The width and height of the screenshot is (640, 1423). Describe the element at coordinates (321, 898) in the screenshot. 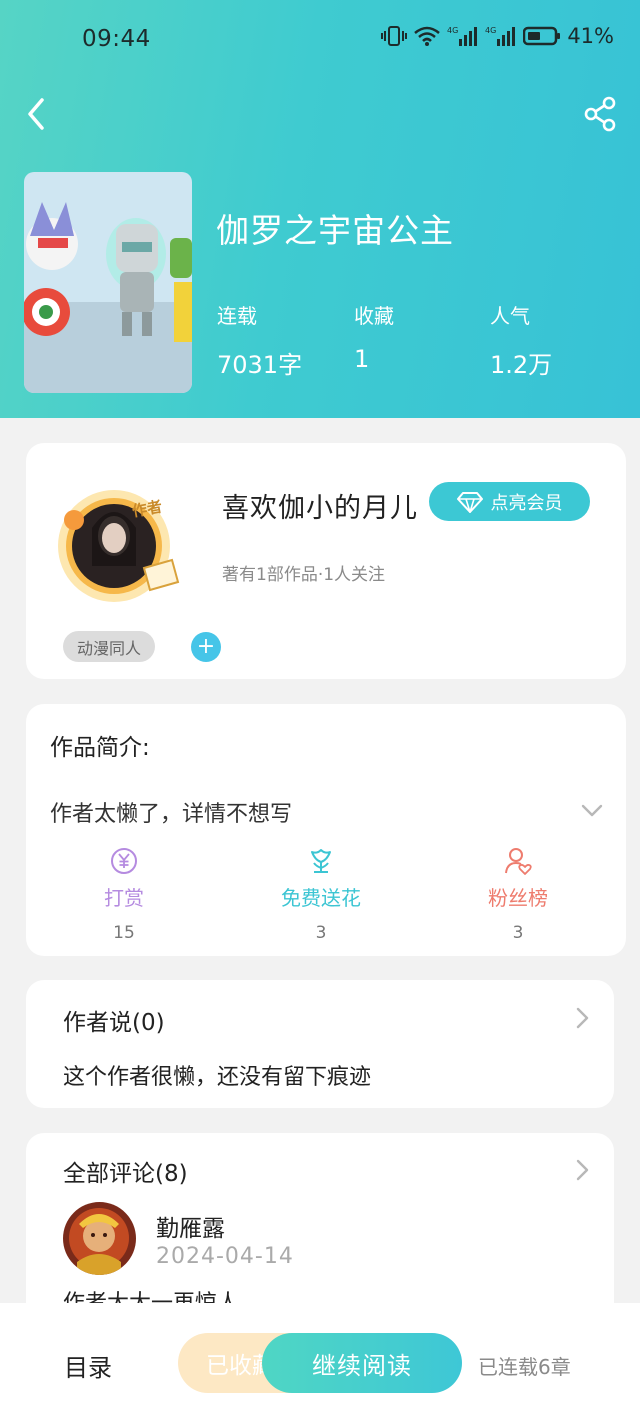

I see `send-flower-label: 免费送花` at that location.